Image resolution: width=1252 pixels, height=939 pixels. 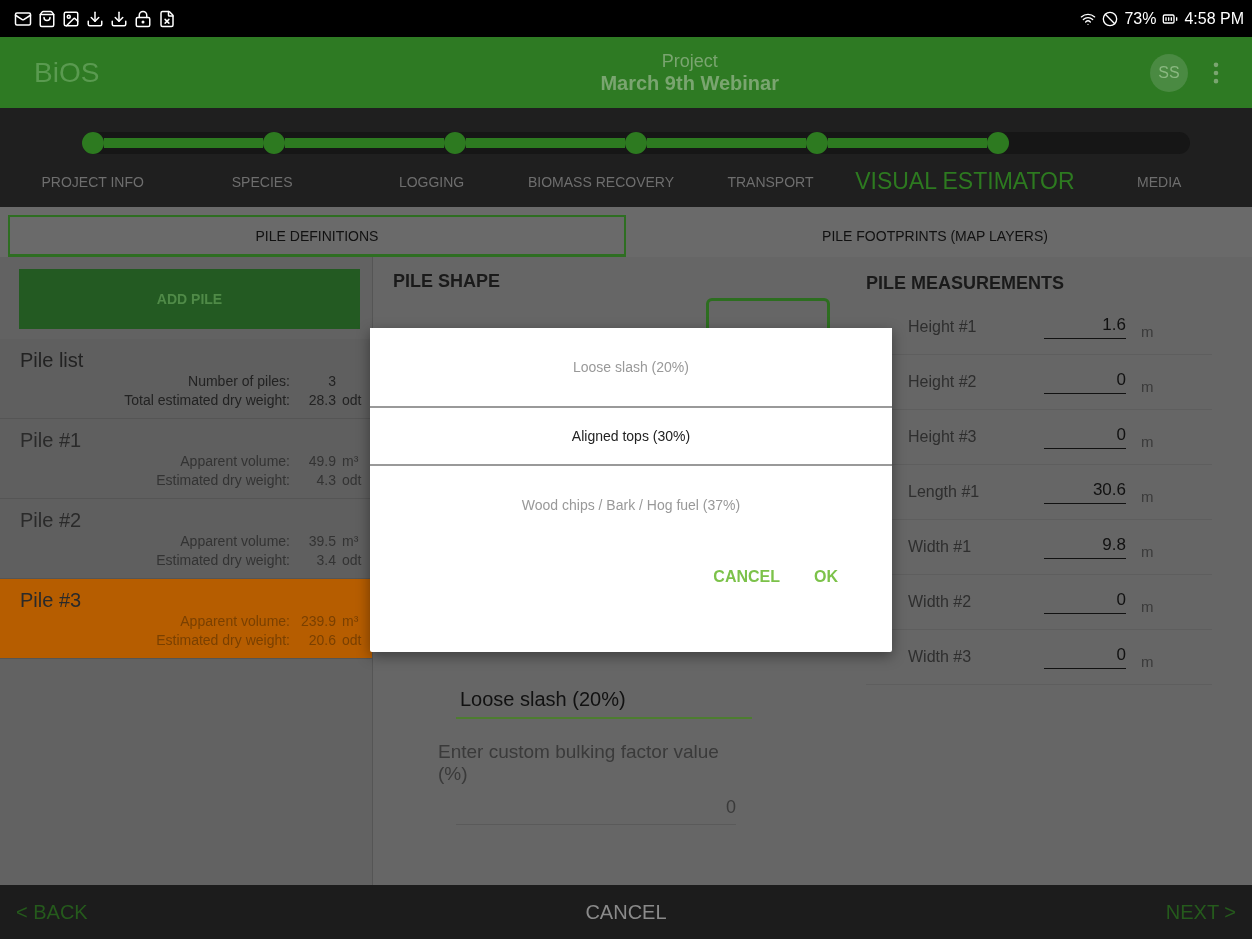 I want to click on stat-value: 20.6, so click(x=321, y=640).